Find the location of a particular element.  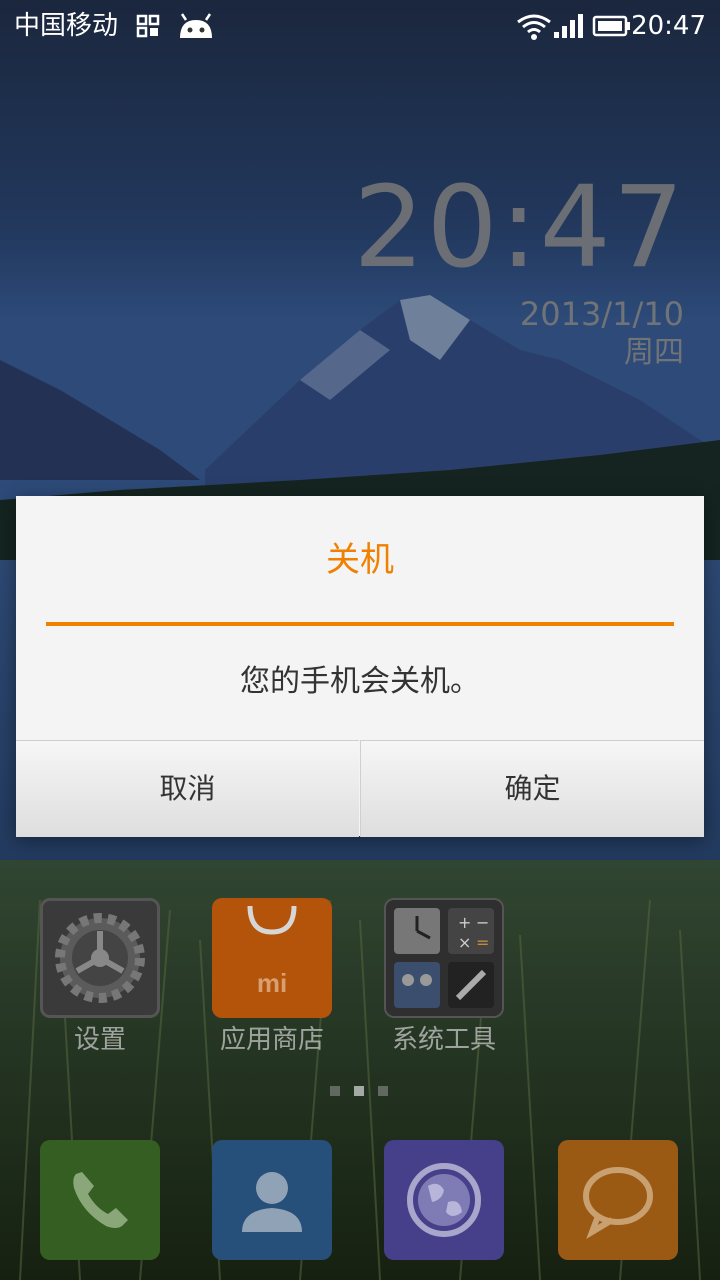

android-icon is located at coordinates (196, 28).